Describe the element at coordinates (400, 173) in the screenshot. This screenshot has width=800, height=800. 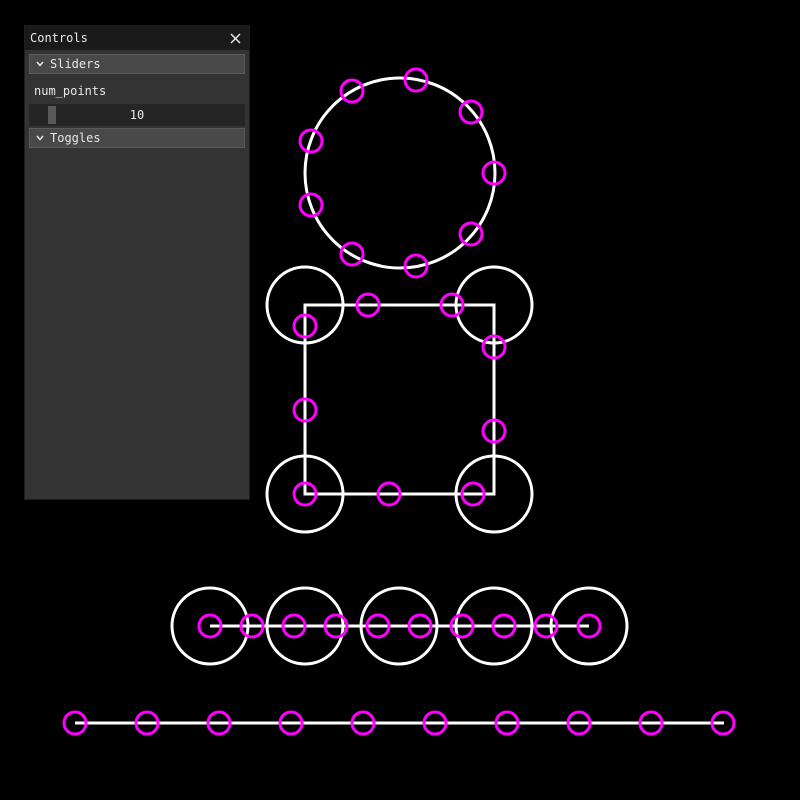
I see `ring-shape` at that location.